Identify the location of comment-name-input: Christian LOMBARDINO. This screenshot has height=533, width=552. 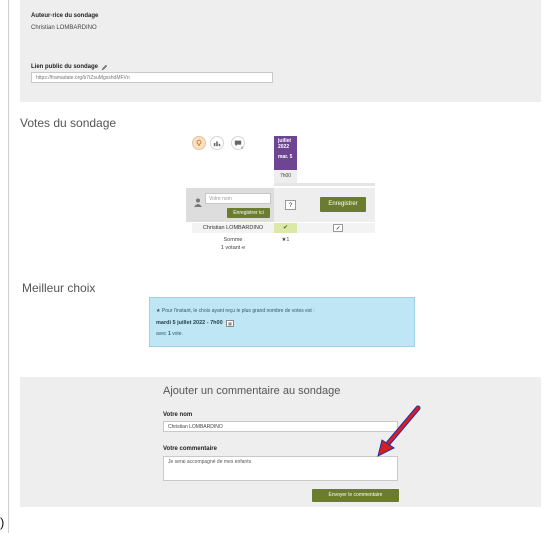
(280, 426).